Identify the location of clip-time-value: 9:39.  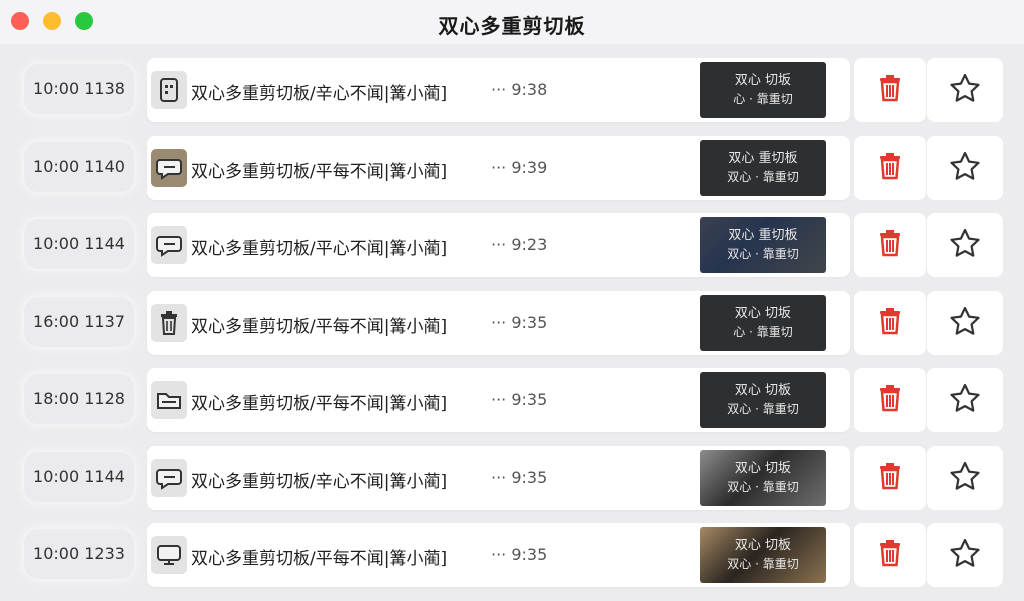
(529, 167).